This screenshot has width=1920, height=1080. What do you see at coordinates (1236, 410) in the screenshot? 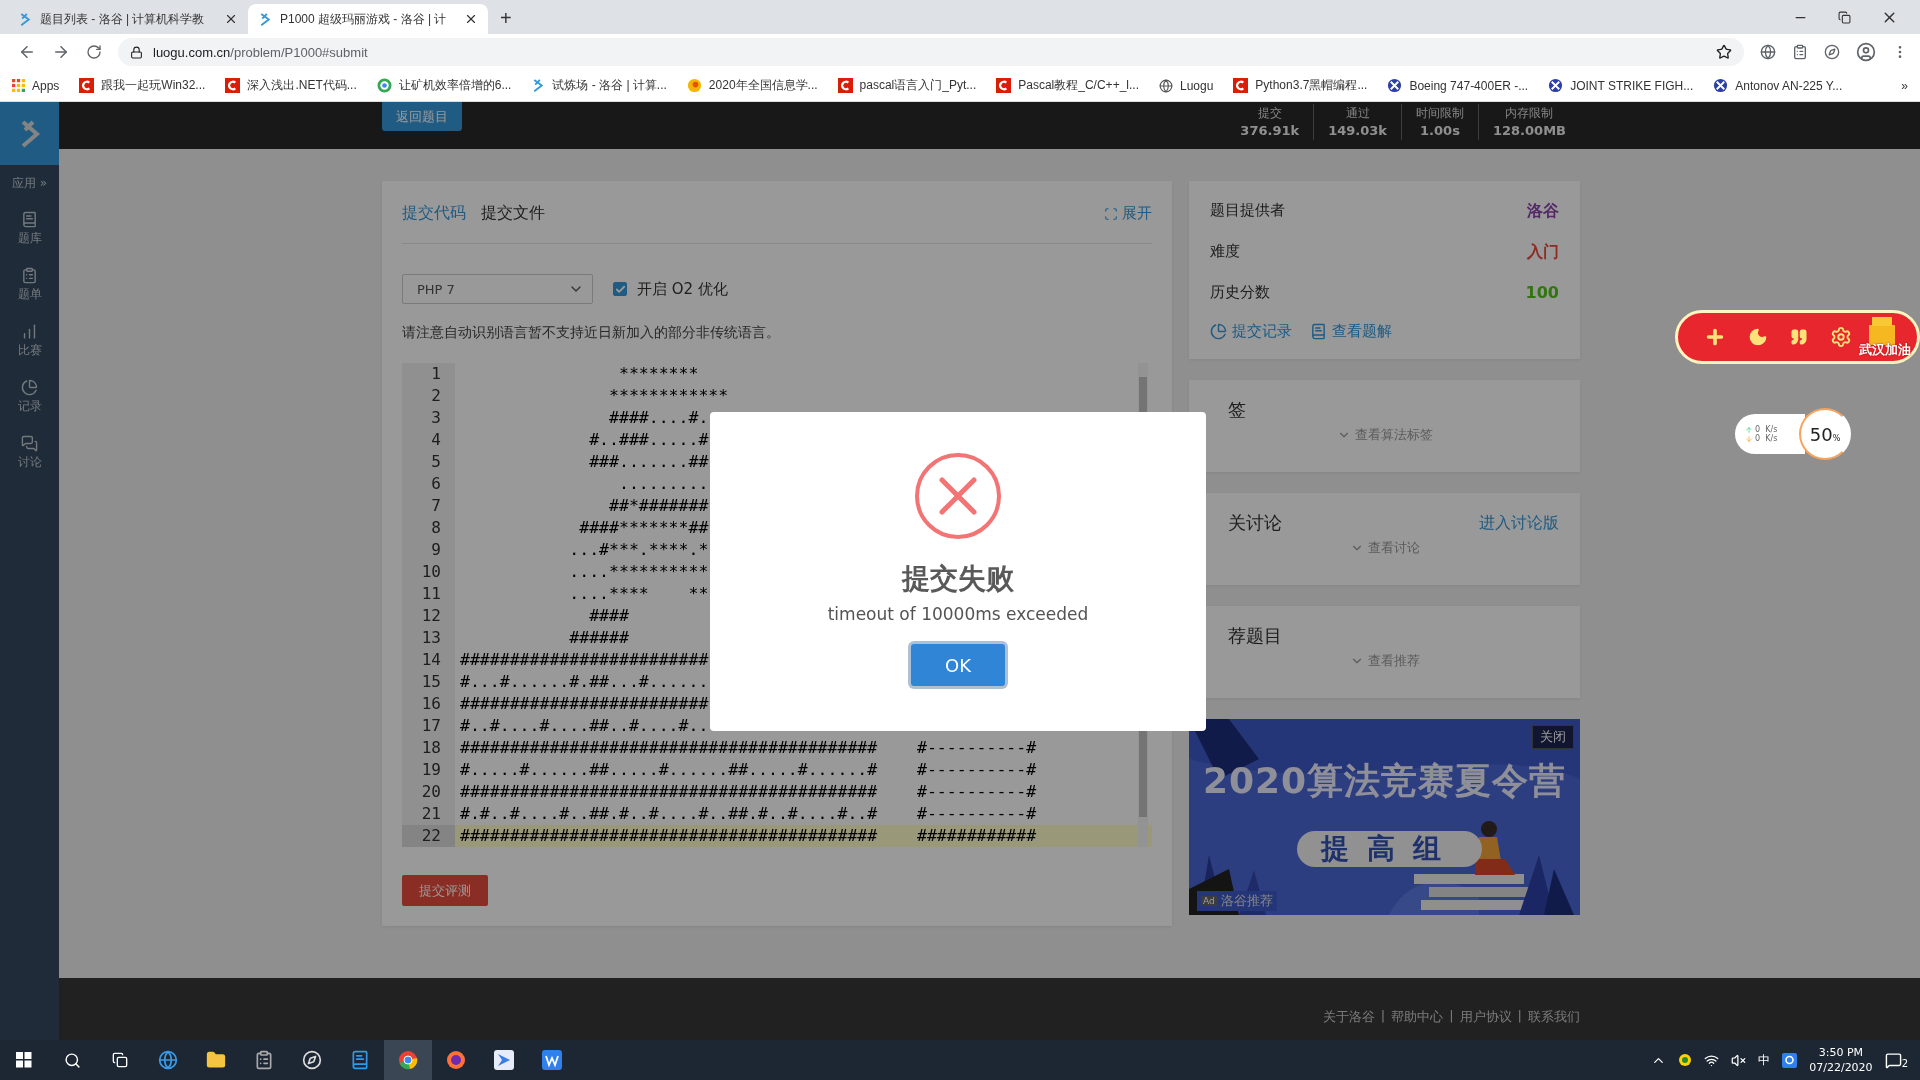
I see `panel-title: 签` at bounding box center [1236, 410].